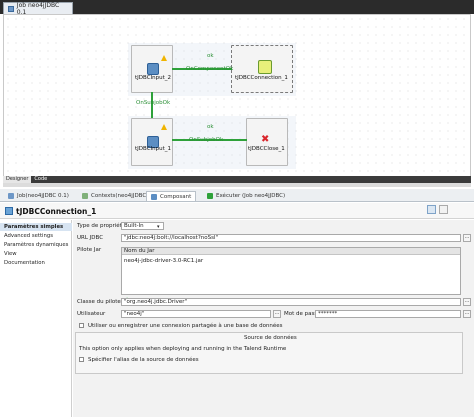  What do you see at coordinates (210, 196) in the screenshot?
I see `run-icon` at bounding box center [210, 196].